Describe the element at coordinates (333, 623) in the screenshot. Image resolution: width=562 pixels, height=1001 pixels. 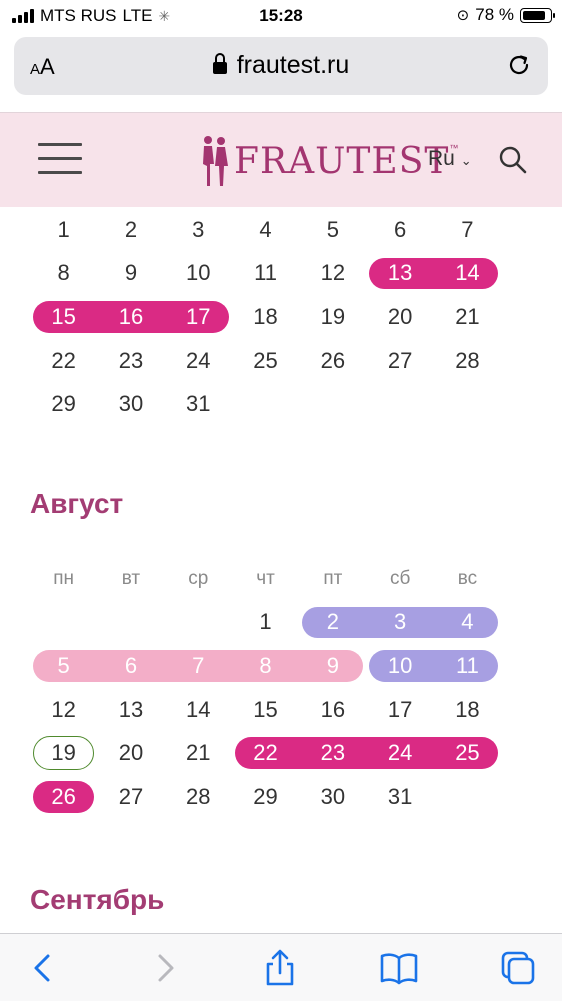
I see `day-cell-fertile: 2` at that location.